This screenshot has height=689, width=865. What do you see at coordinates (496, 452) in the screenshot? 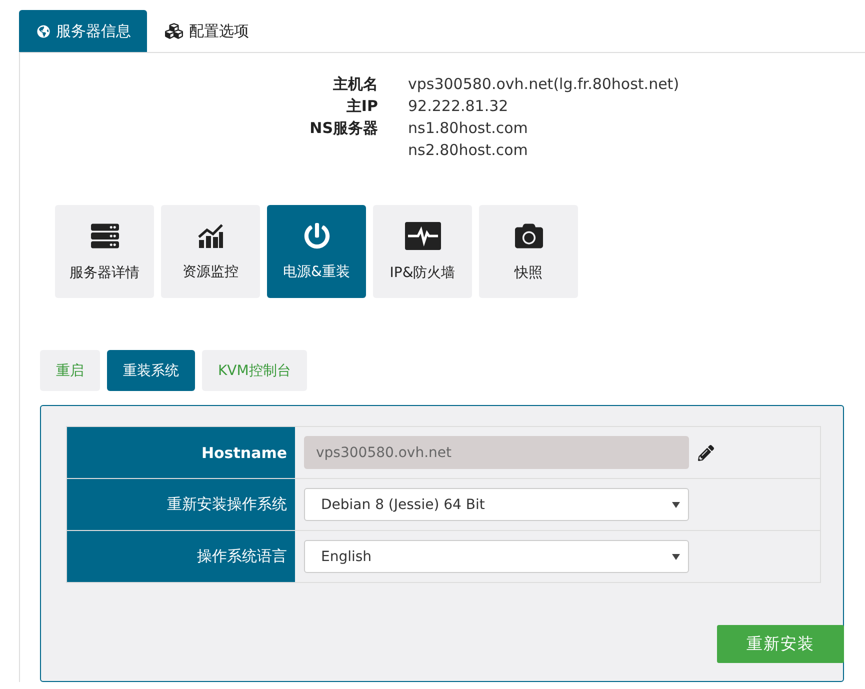
I see `hostname-field: vps300580.ovh.net` at bounding box center [496, 452].